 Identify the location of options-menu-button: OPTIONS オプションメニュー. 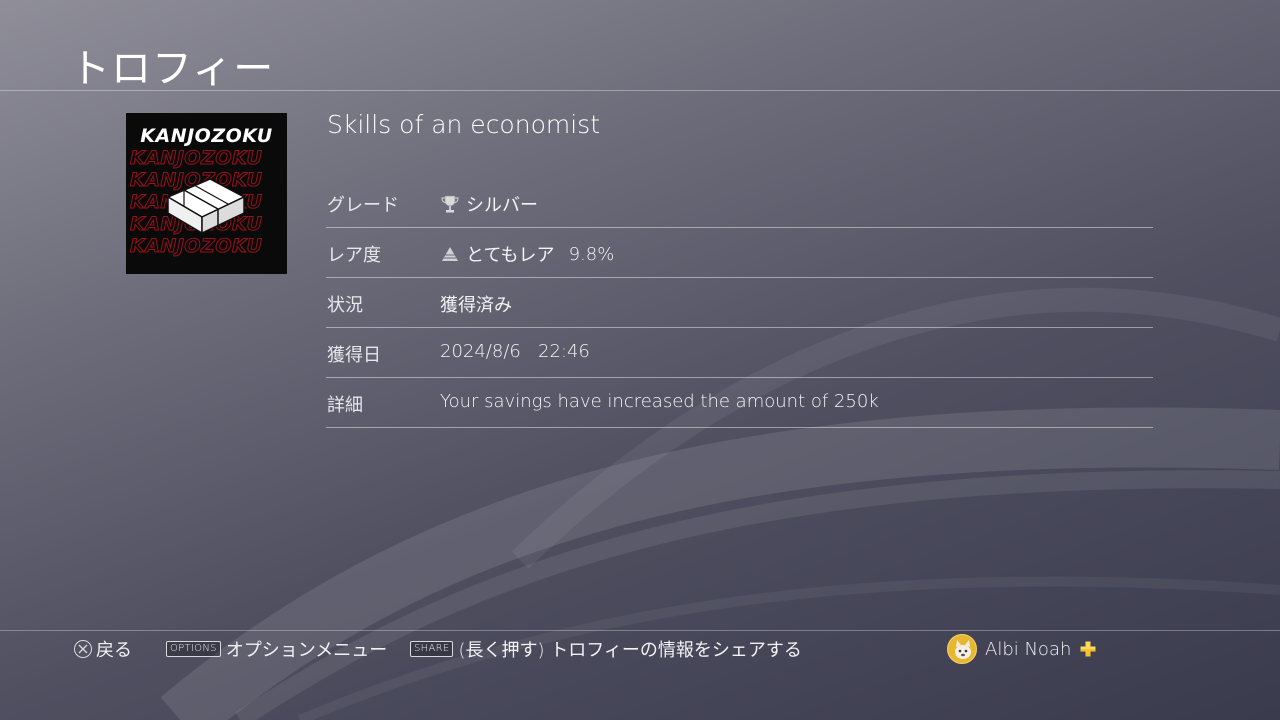
(276, 649).